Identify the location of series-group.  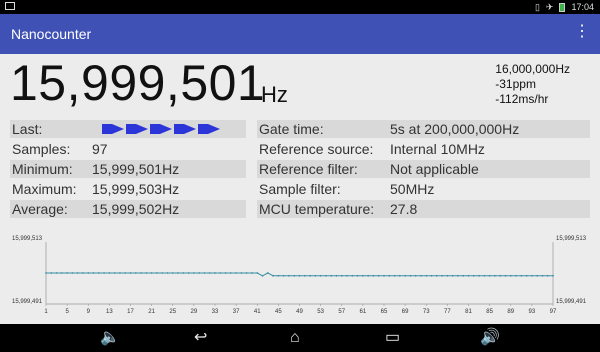
(299, 274).